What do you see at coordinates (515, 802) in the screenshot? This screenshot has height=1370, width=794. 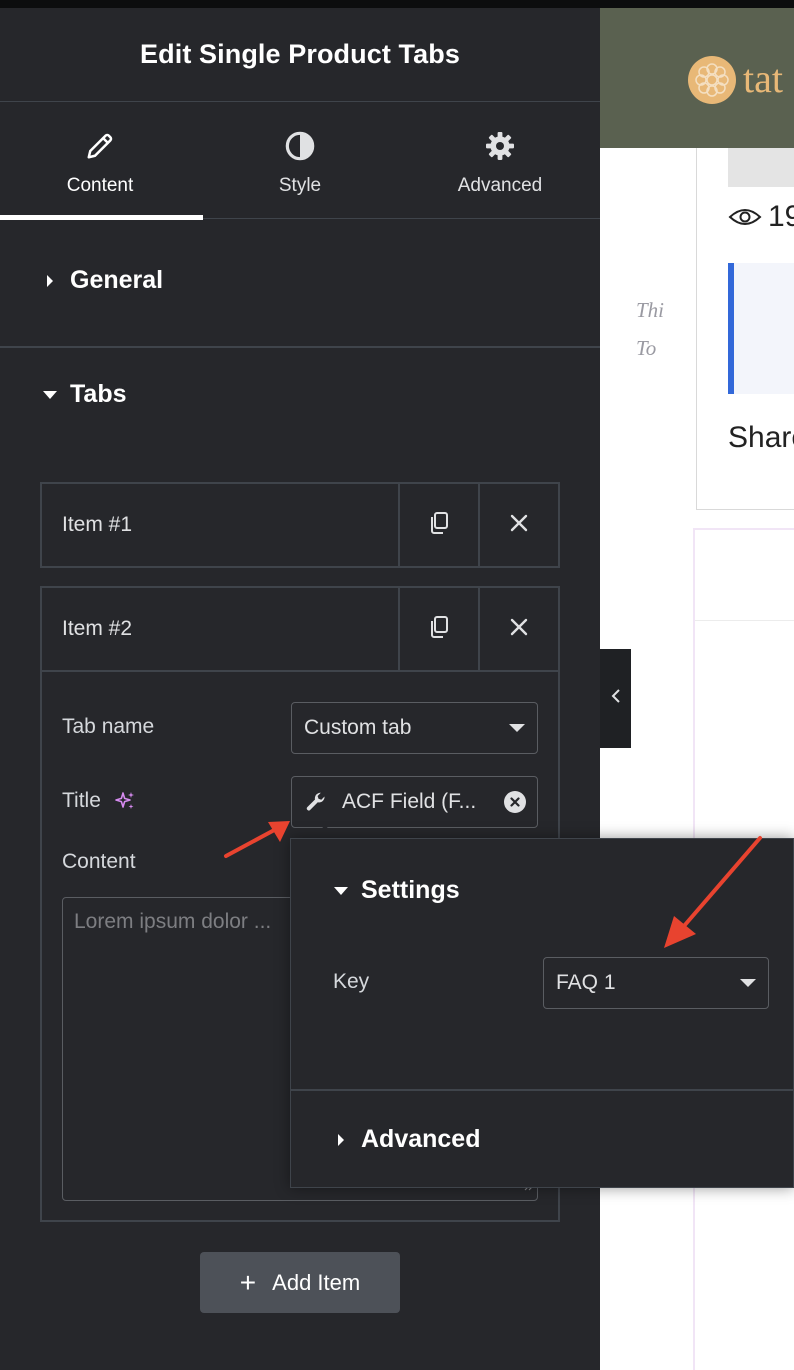 I see `remove-dynamic-tag-icon` at bounding box center [515, 802].